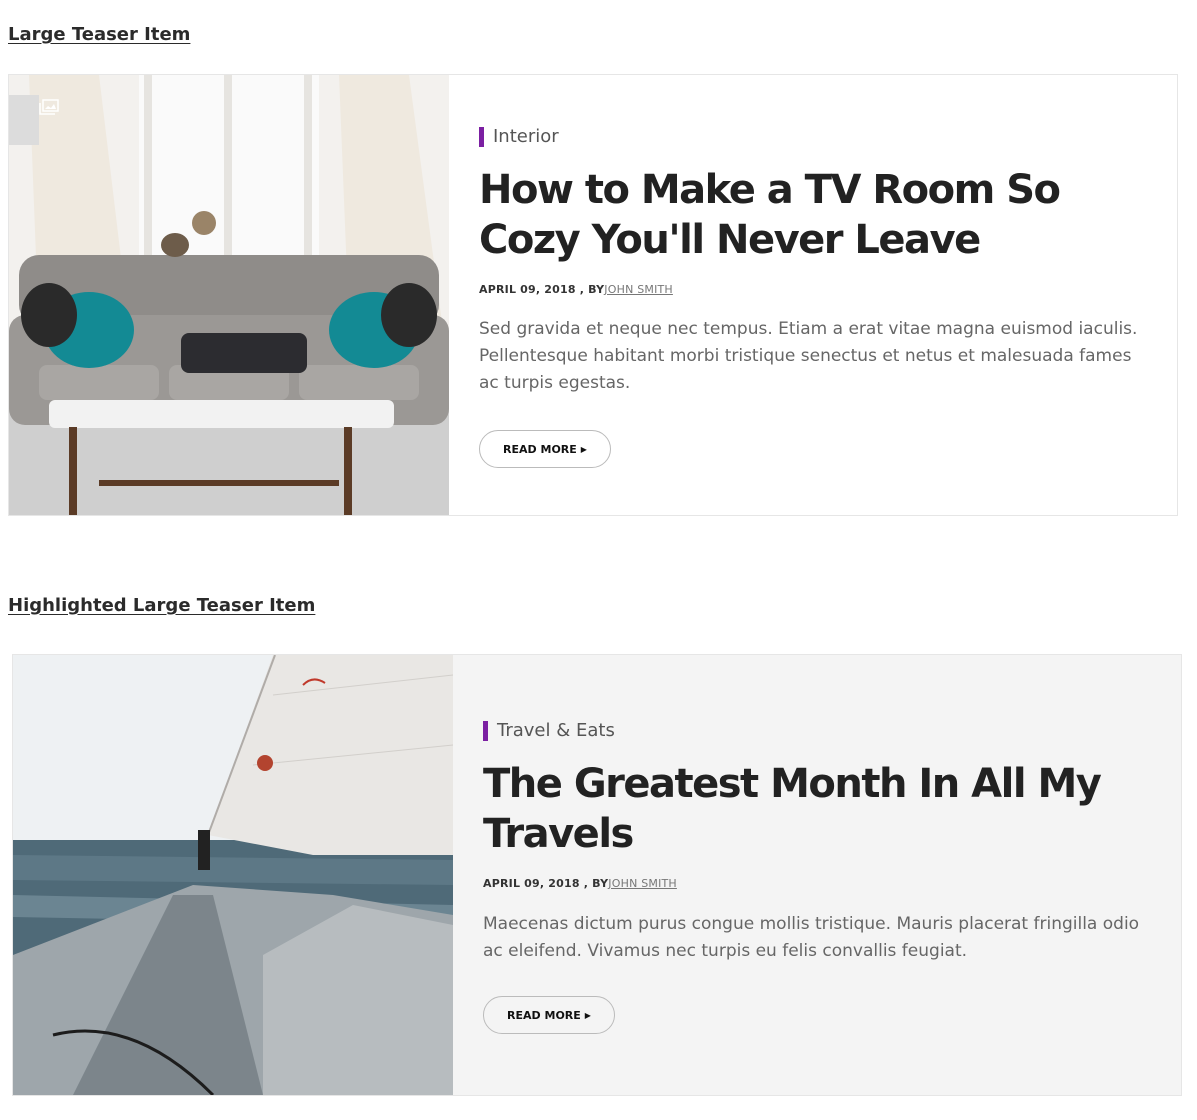 The width and height of the screenshot is (1197, 1120). I want to click on section-heading-large-teaser: Large Teaser Item, so click(99, 34).